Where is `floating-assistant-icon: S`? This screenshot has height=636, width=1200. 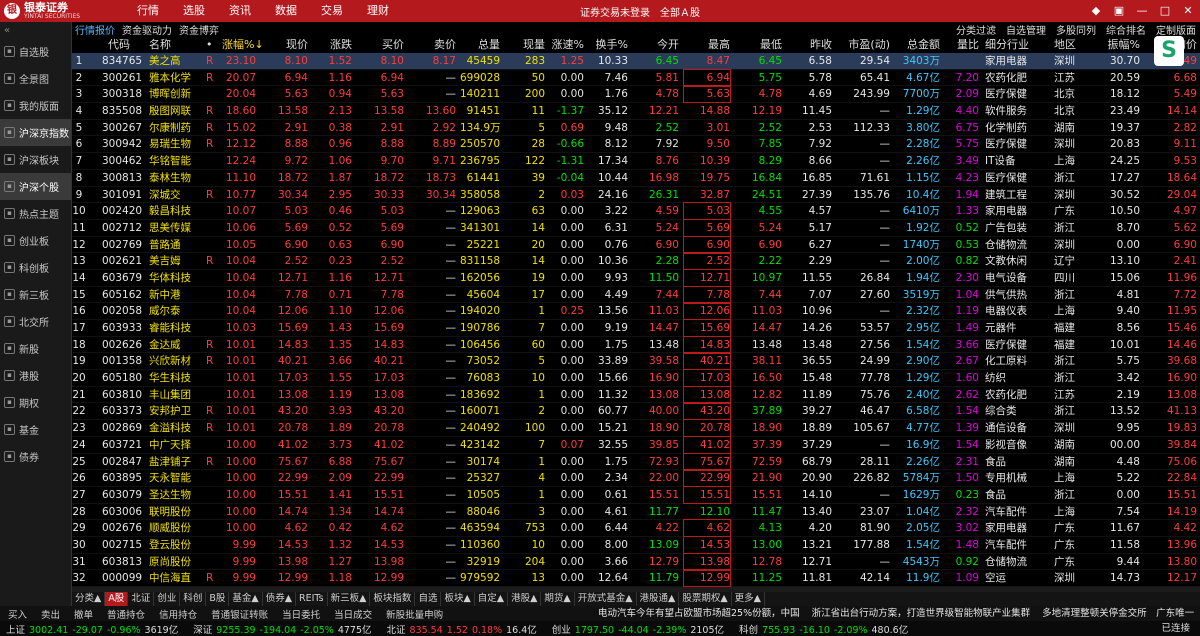
floating-assistant-icon: S is located at coordinates (1169, 51).